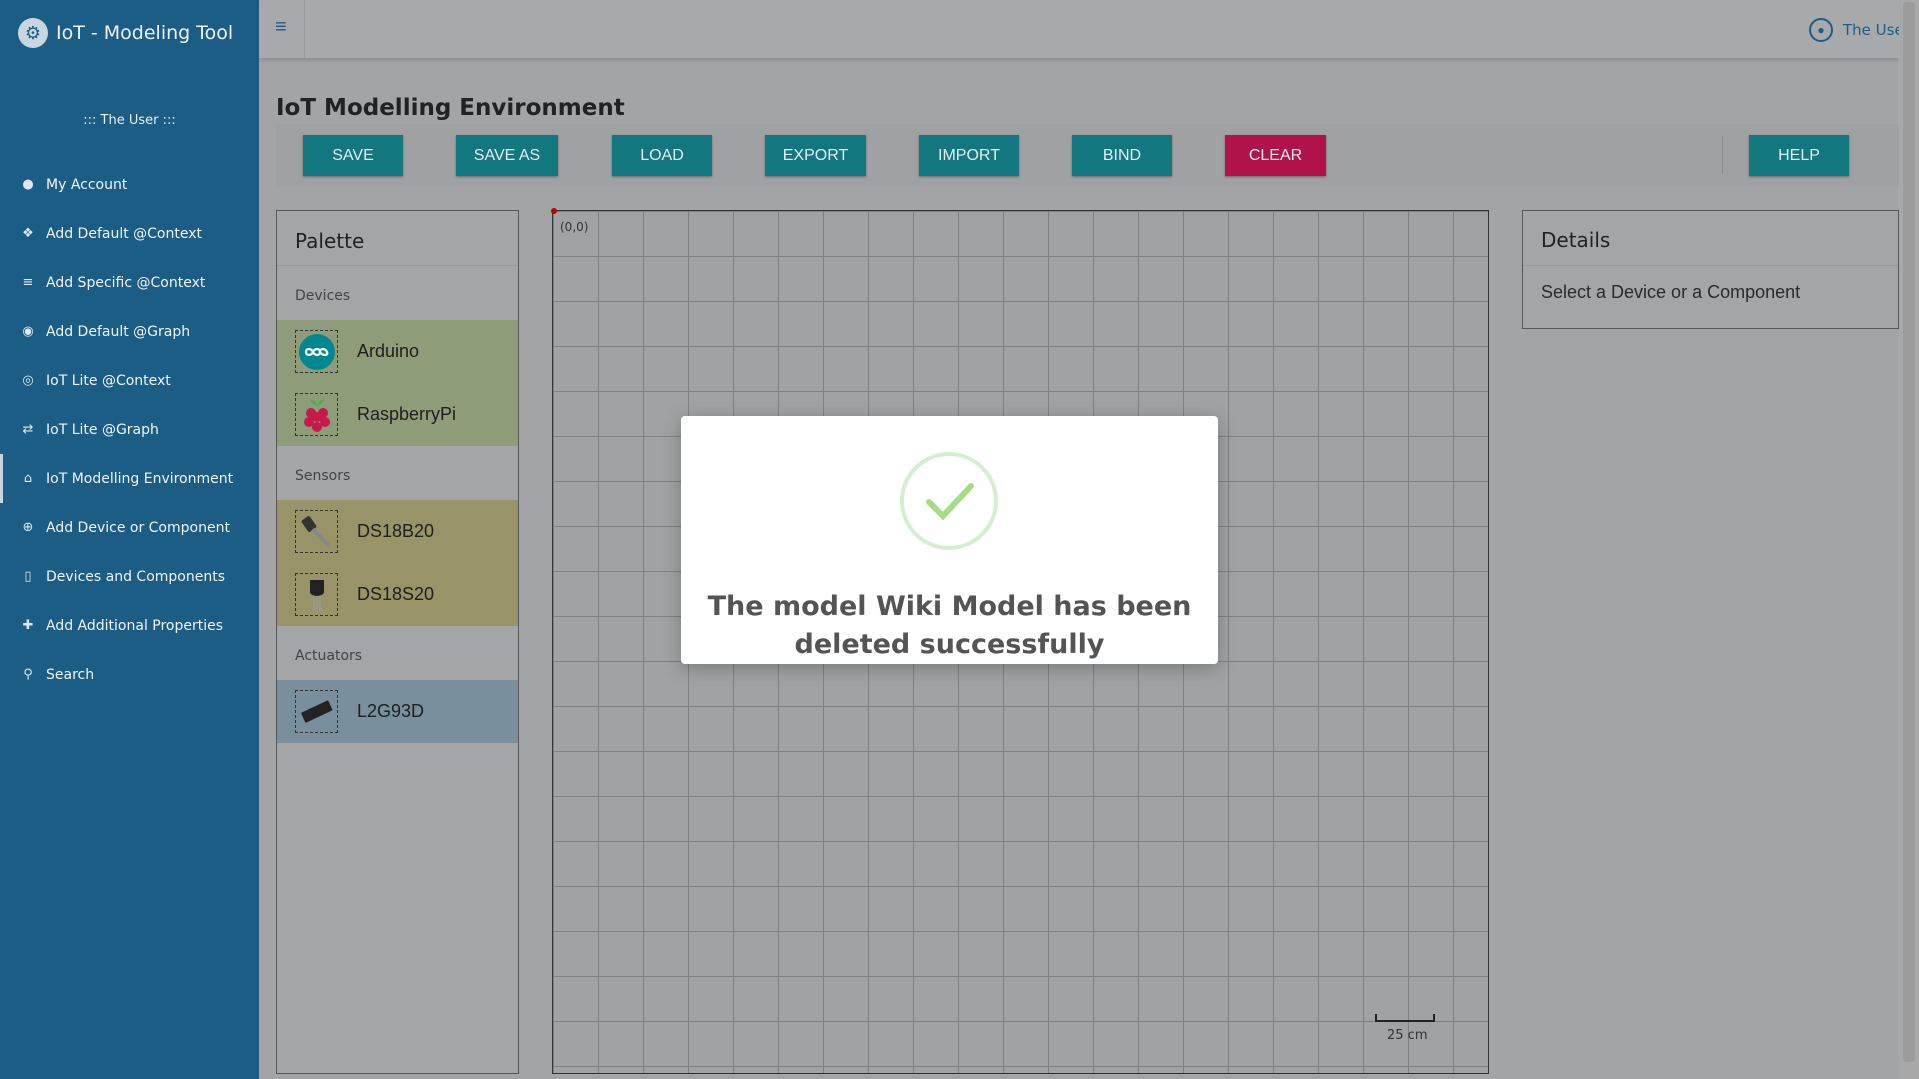 The image size is (1919, 1079). Describe the element at coordinates (28, 527) in the screenshot. I see `plus-circle-icon: ⊕` at that location.